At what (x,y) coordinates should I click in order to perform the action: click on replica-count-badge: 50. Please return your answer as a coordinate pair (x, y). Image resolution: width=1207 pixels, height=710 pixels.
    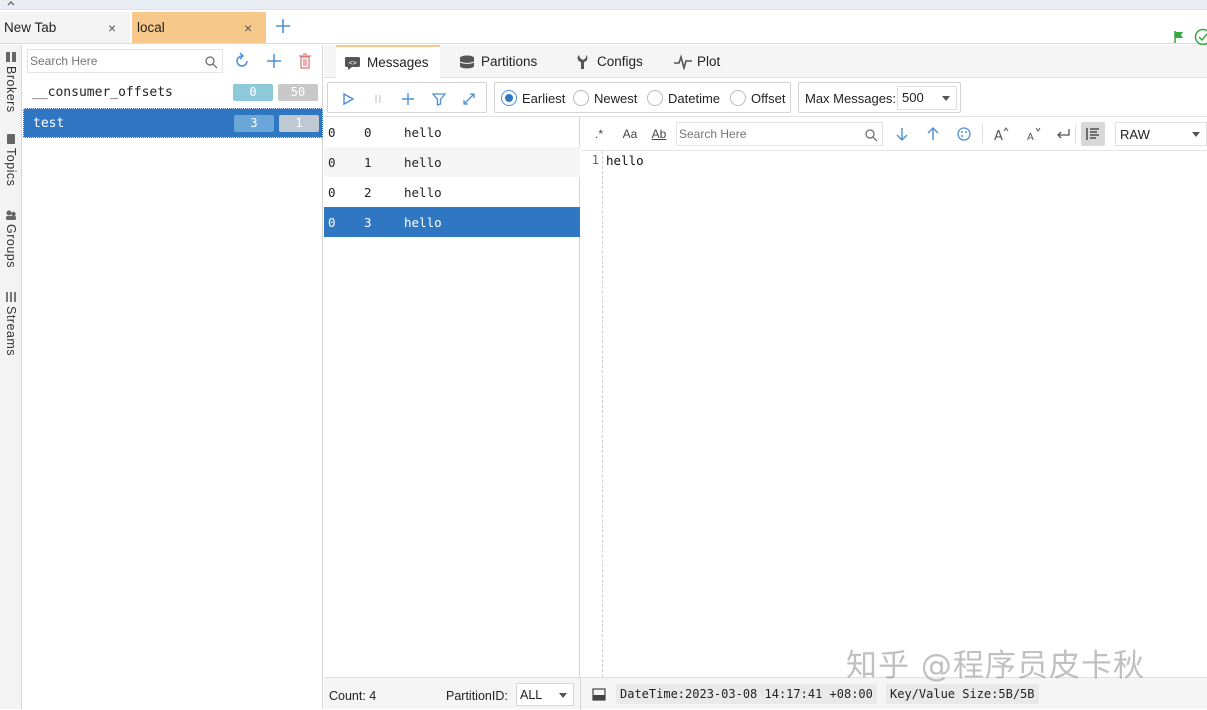
    Looking at the image, I should click on (298, 92).